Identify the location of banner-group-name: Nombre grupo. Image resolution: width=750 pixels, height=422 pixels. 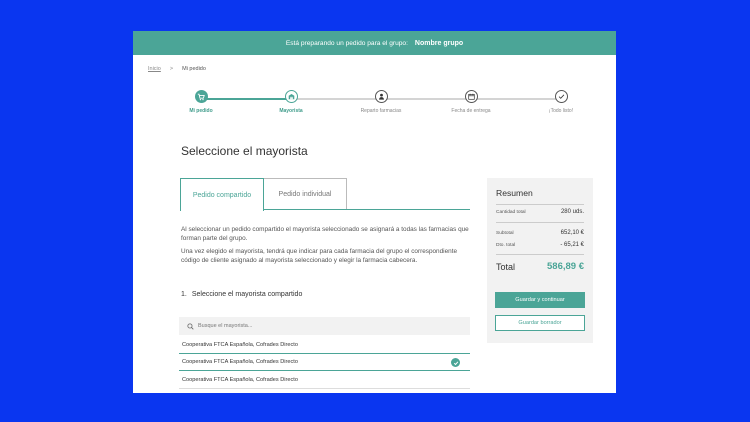
(439, 43).